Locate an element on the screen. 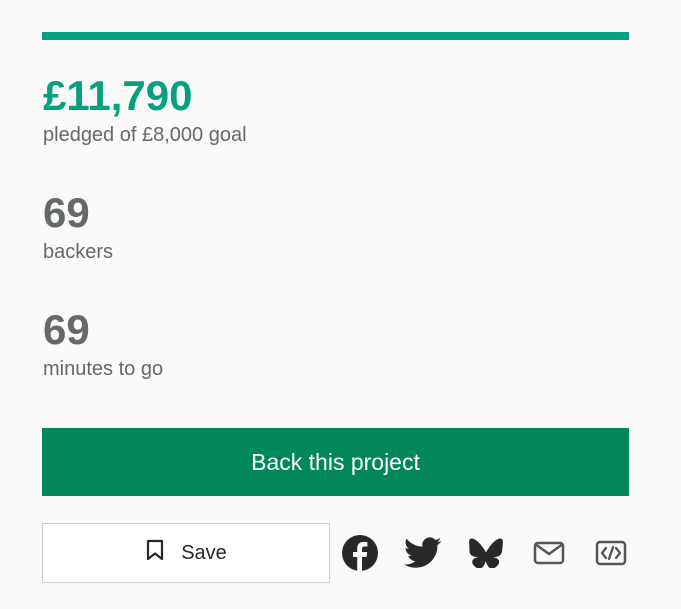 This screenshot has width=681, height=609. time-remaining-count: 69 is located at coordinates (66, 329).